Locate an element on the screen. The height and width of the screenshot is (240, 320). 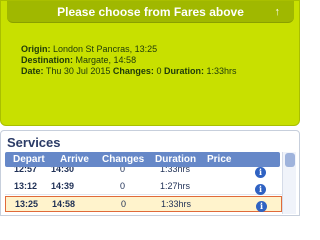
services-scrollbar is located at coordinates (289, 183).